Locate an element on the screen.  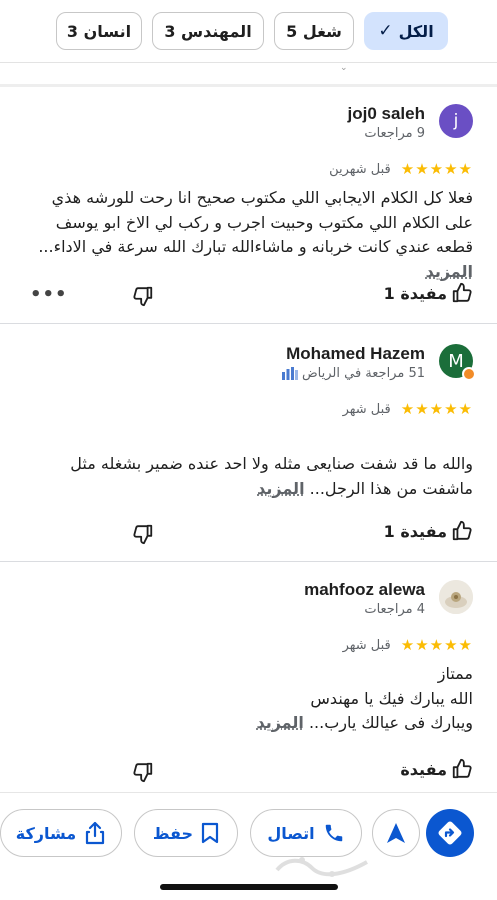
save-button: حفظ is located at coordinates (186, 833).